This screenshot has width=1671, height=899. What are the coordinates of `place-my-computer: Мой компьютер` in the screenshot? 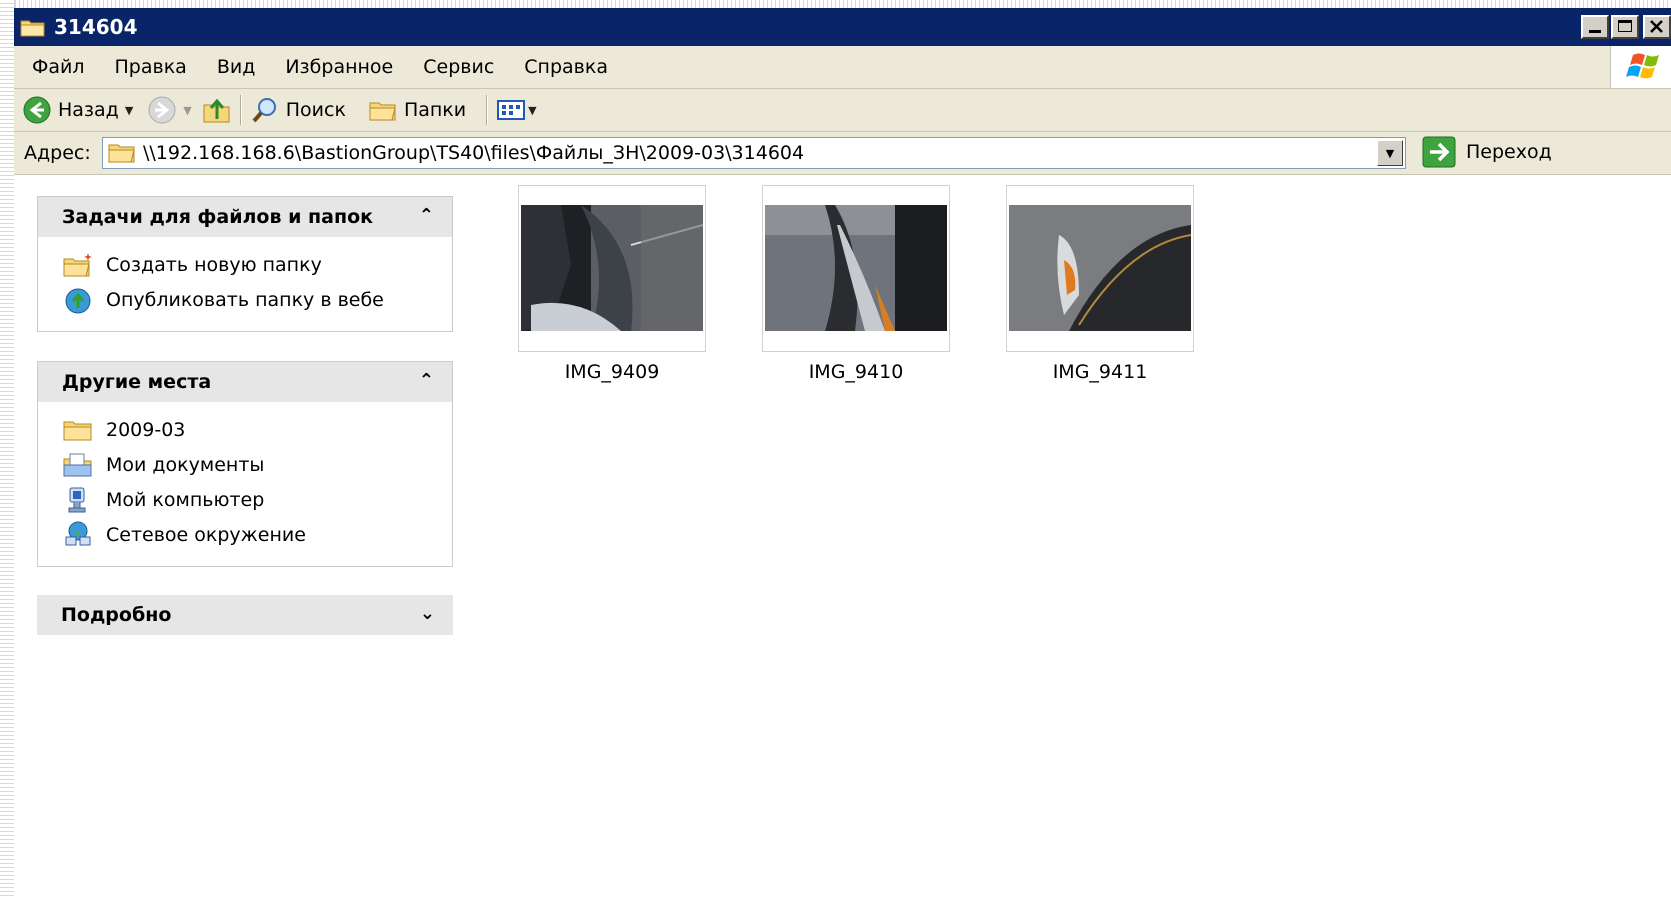 It's located at (257, 499).